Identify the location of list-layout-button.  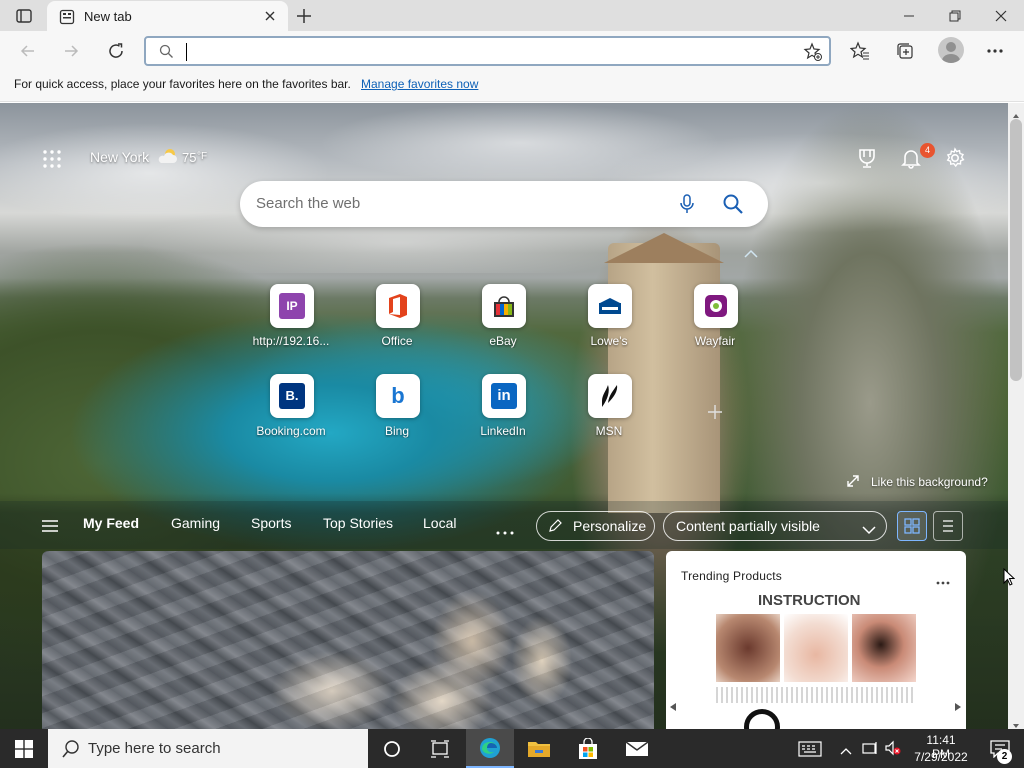
(948, 526).